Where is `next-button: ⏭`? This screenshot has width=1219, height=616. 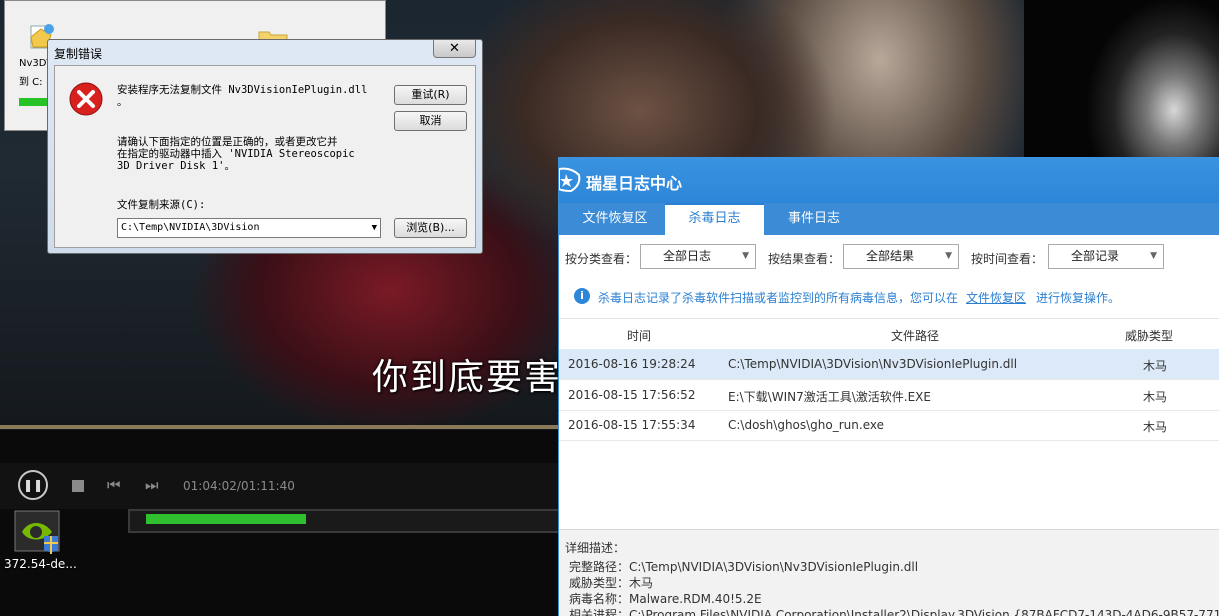 next-button: ⏭ is located at coordinates (152, 485).